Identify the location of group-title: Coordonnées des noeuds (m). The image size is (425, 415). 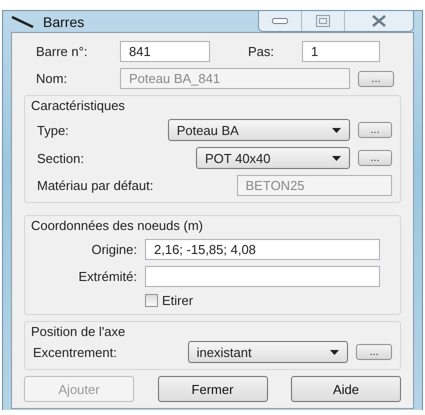
(117, 225).